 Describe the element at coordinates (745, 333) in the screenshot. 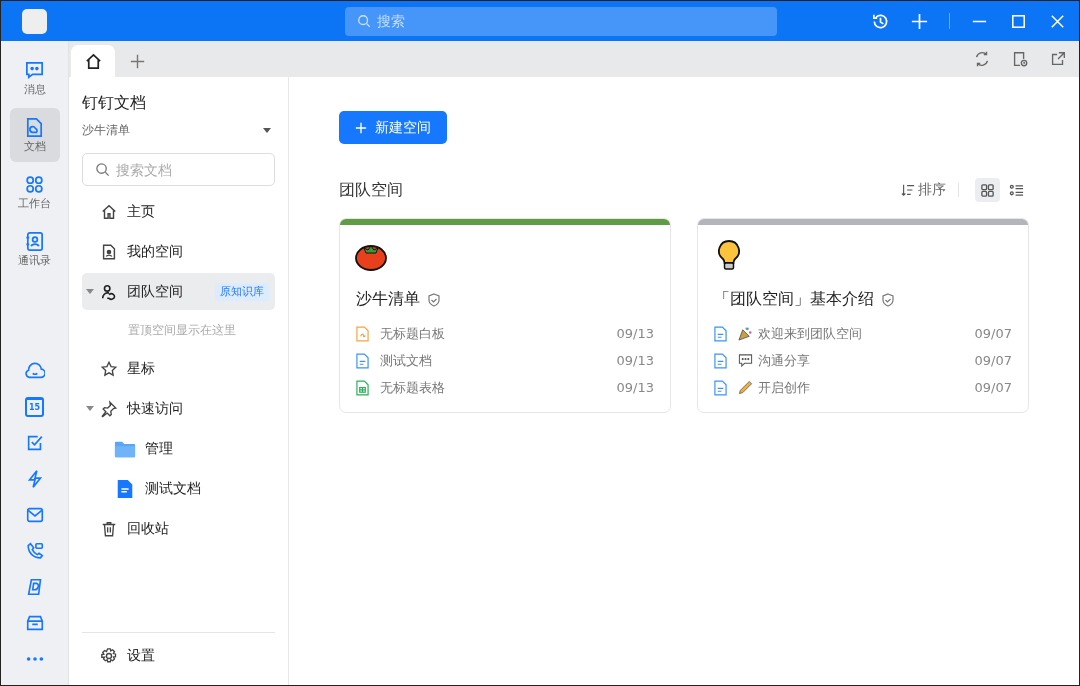

I see `party-popper-icon` at that location.